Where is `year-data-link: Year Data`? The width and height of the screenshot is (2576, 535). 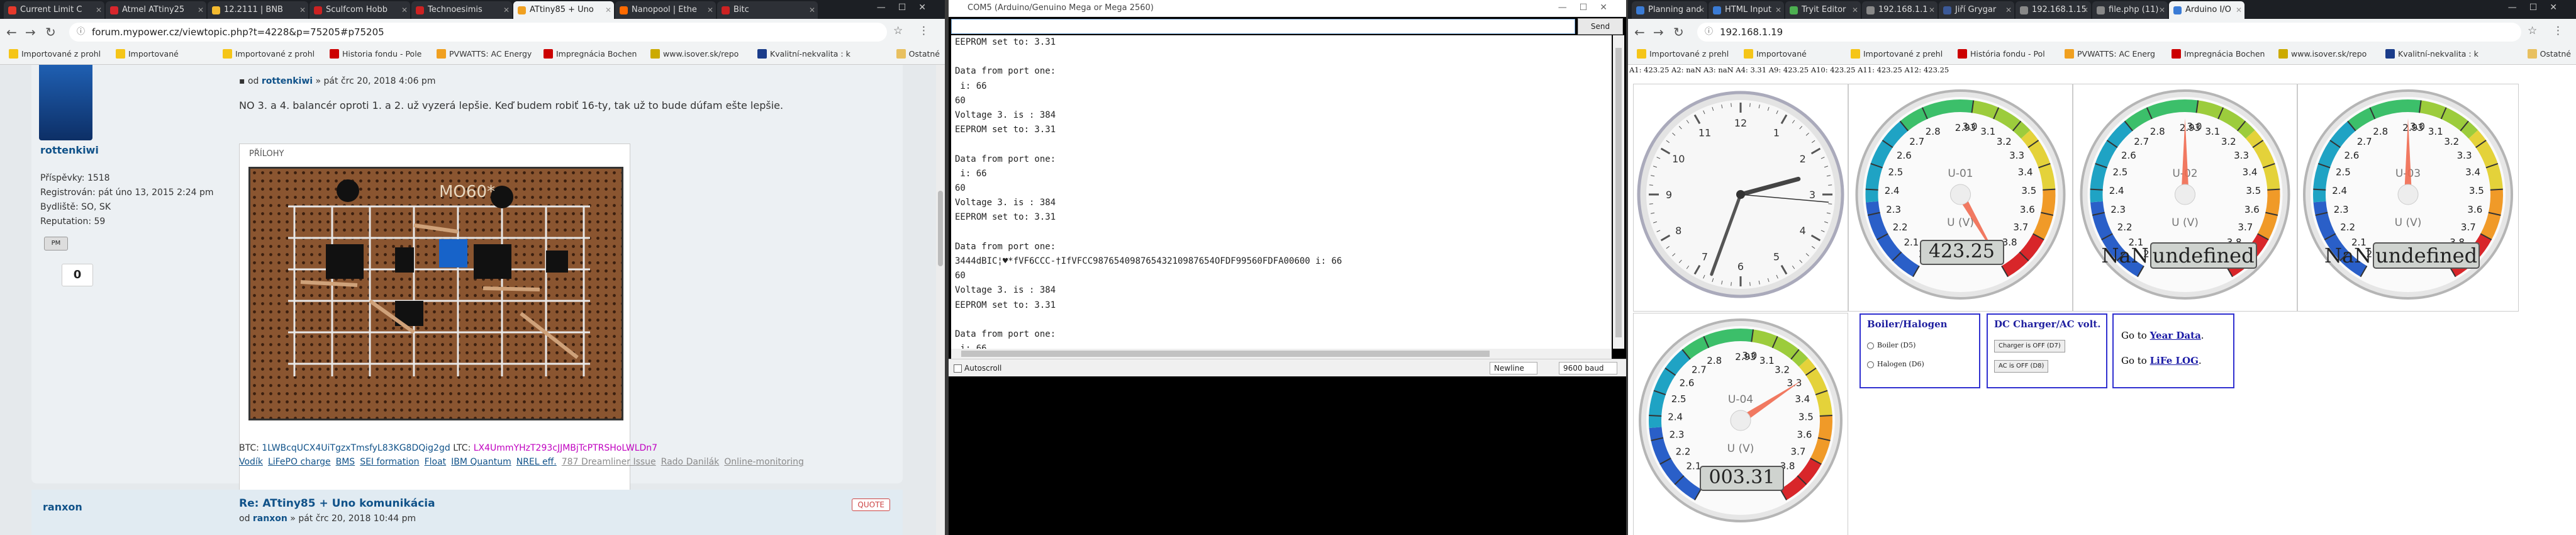
year-data-link: Year Data is located at coordinates (2175, 335).